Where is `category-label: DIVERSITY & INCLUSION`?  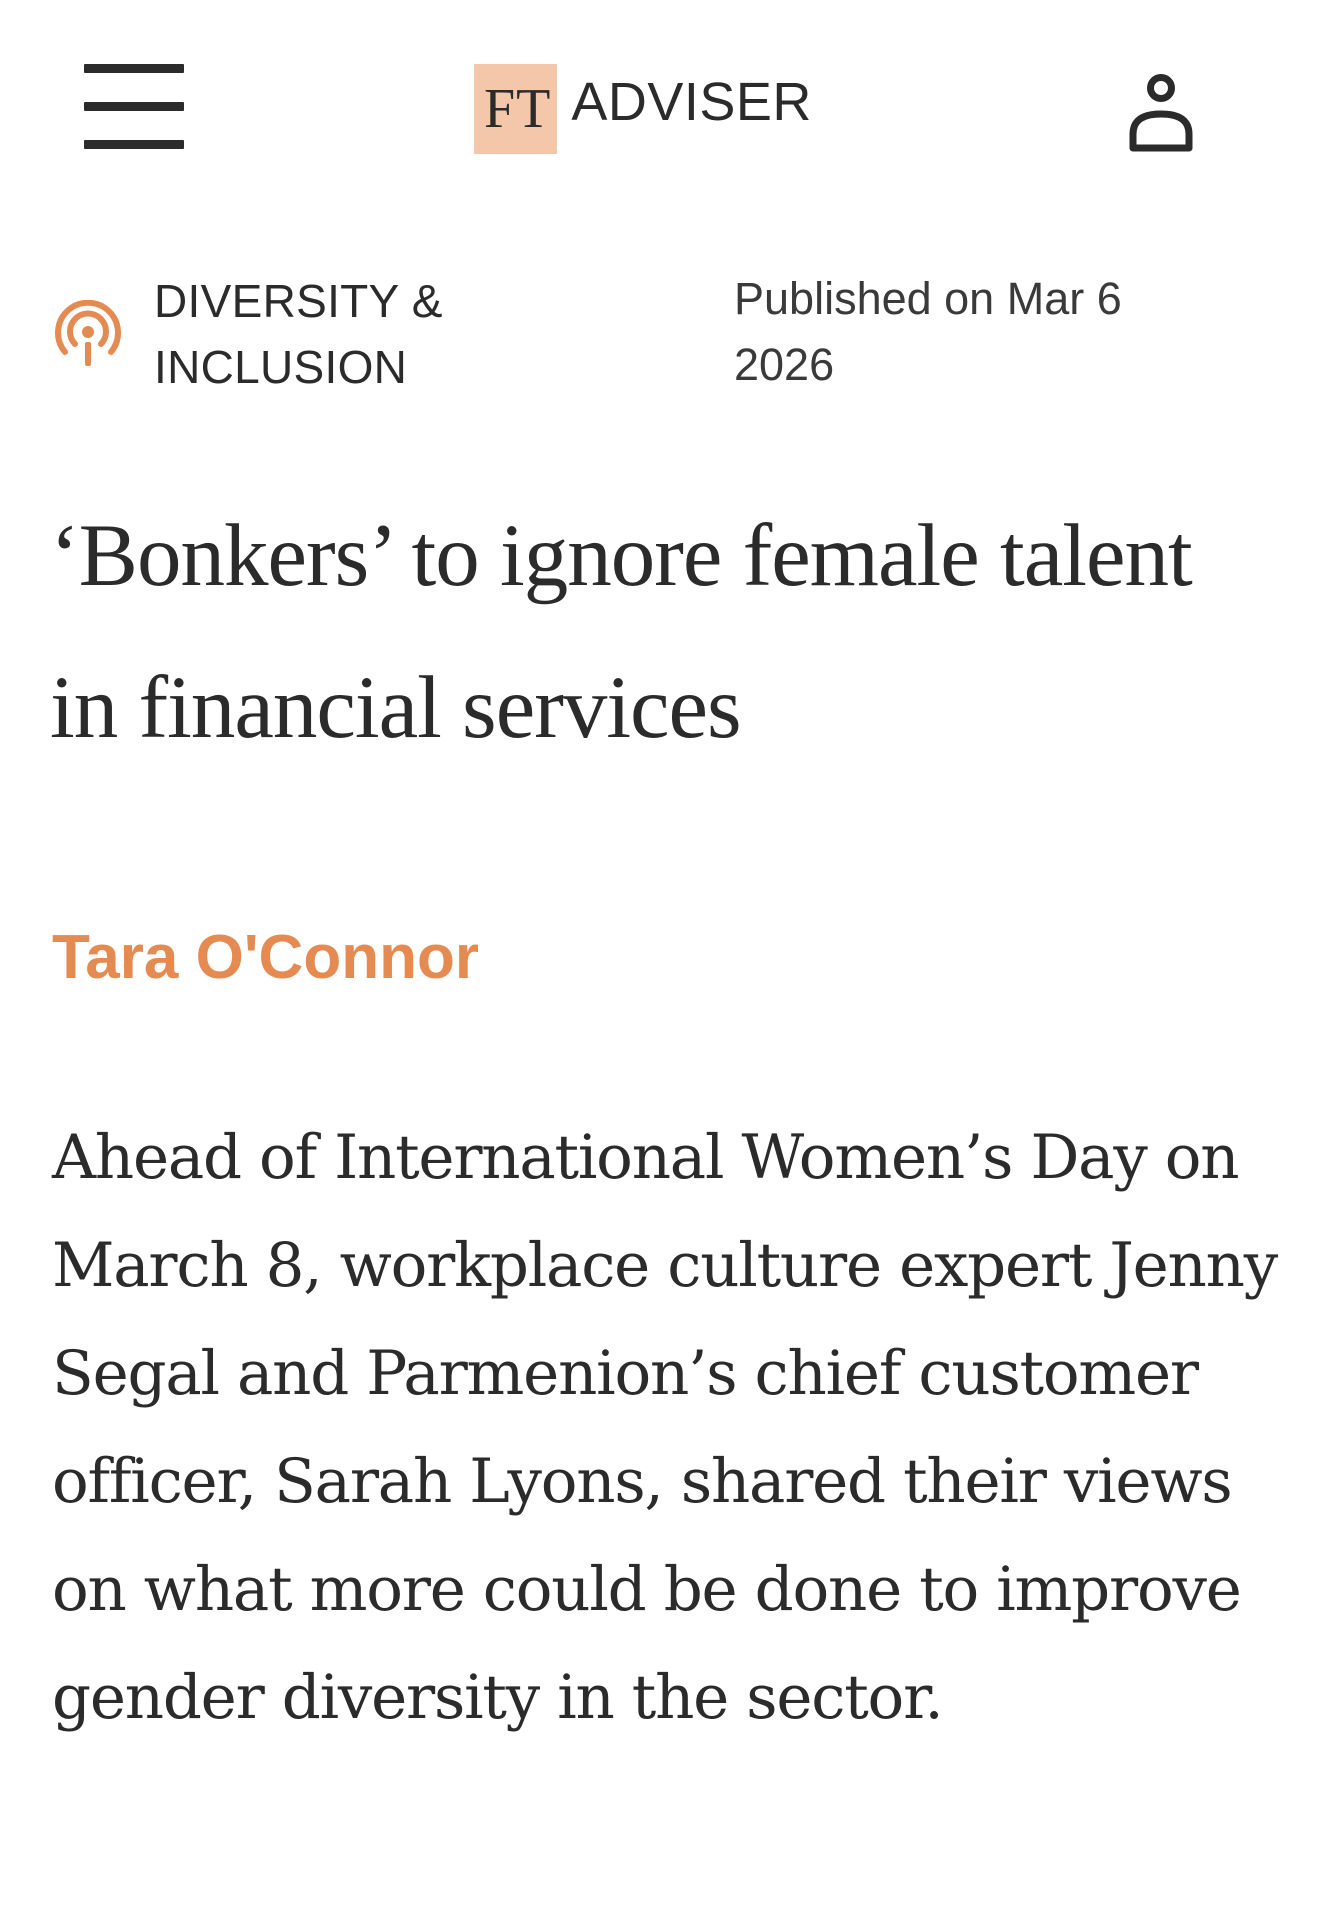 category-label: DIVERSITY & INCLUSION is located at coordinates (298, 334).